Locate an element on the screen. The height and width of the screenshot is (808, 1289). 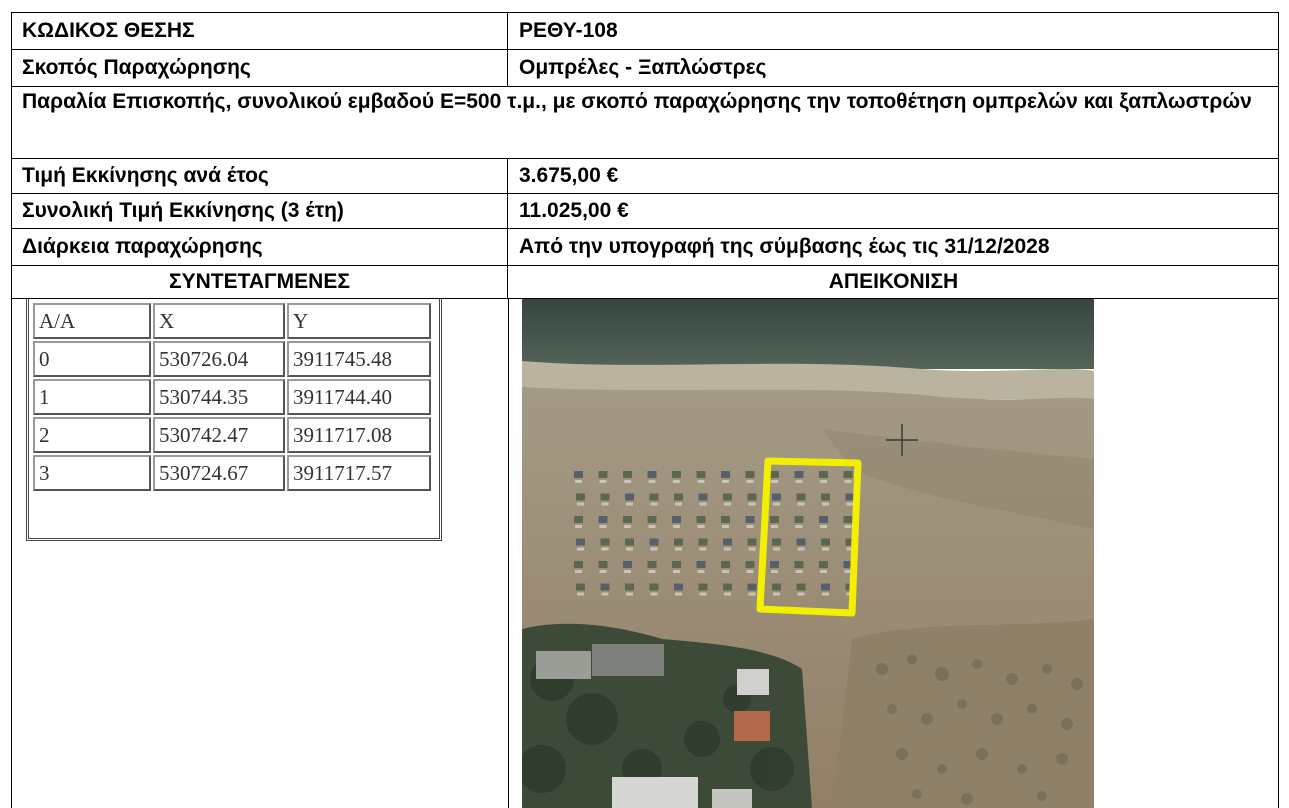
coords-header: ΣΥΝΤΕΤΑΓΜΕΝΕΣ is located at coordinates (260, 282).